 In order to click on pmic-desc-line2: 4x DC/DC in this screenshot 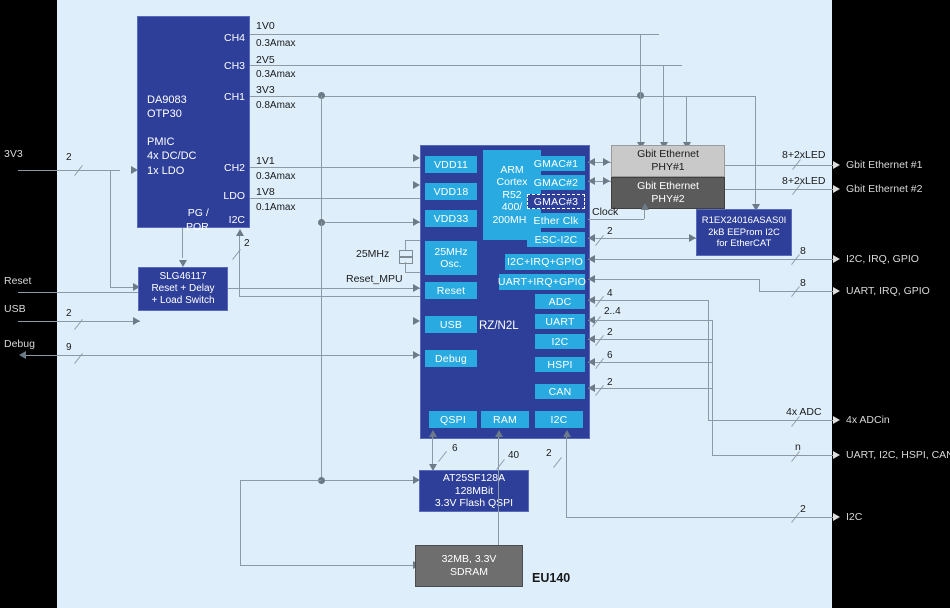, I will do `click(172, 156)`.